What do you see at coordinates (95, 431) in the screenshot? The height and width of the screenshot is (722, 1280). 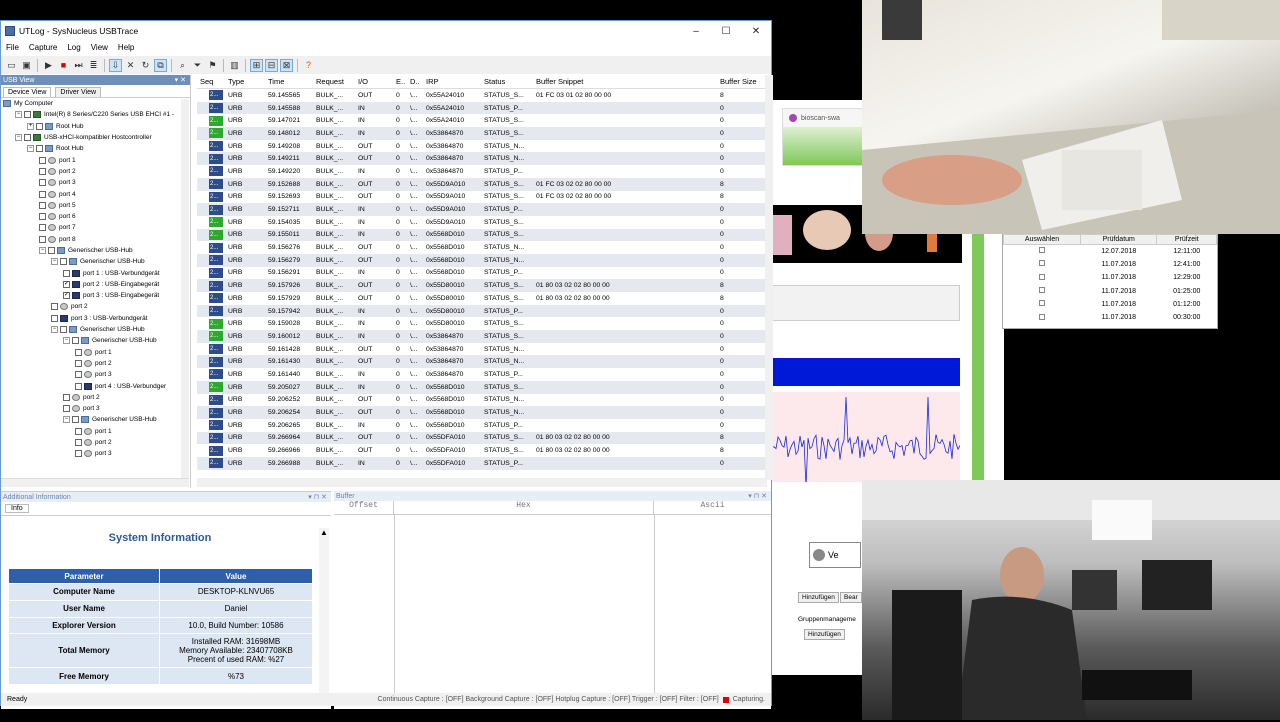 I see `tree-node: port 1` at bounding box center [95, 431].